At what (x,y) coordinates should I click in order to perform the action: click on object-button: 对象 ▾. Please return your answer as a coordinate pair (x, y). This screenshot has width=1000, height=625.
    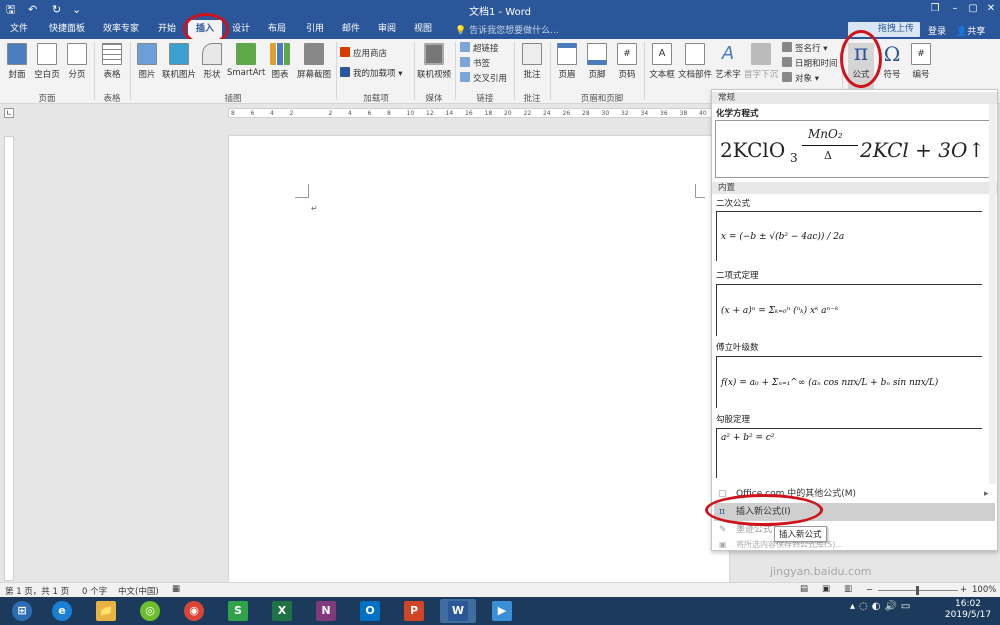
    Looking at the image, I should click on (800, 79).